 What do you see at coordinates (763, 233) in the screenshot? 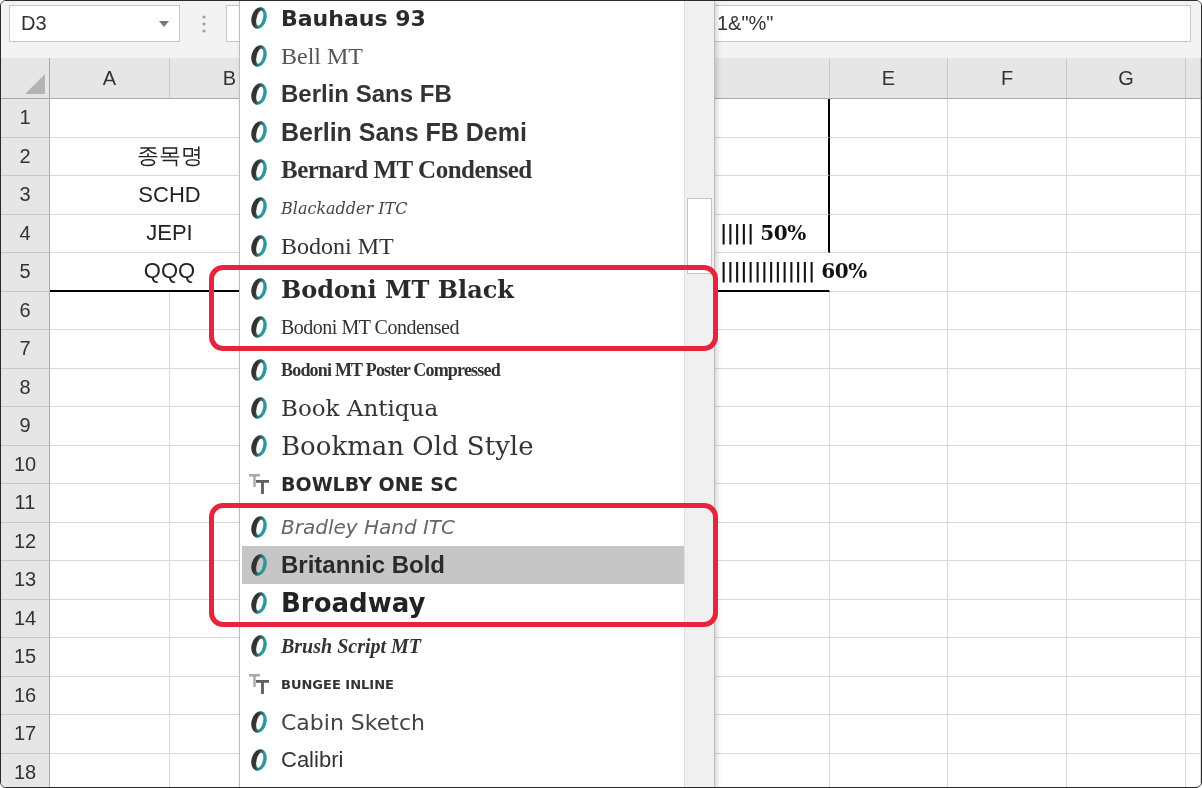
I see `bar-text: ||||| 50%` at bounding box center [763, 233].